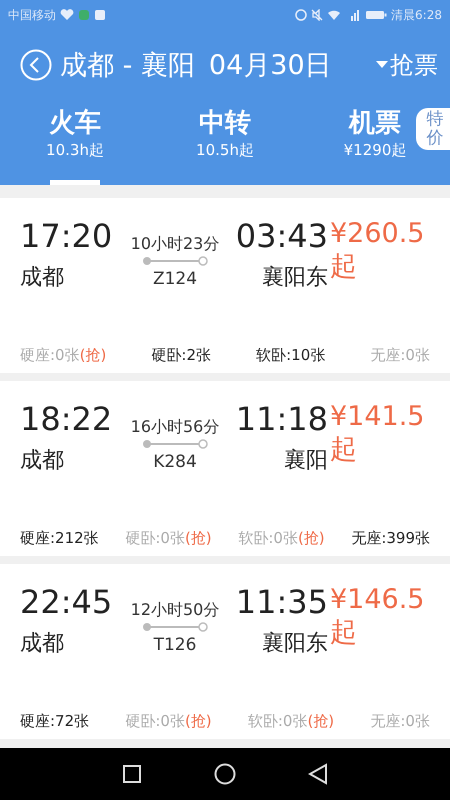 Image resolution: width=450 pixels, height=800 pixels. What do you see at coordinates (67, 15) in the screenshot?
I see `heart-icon` at bounding box center [67, 15].